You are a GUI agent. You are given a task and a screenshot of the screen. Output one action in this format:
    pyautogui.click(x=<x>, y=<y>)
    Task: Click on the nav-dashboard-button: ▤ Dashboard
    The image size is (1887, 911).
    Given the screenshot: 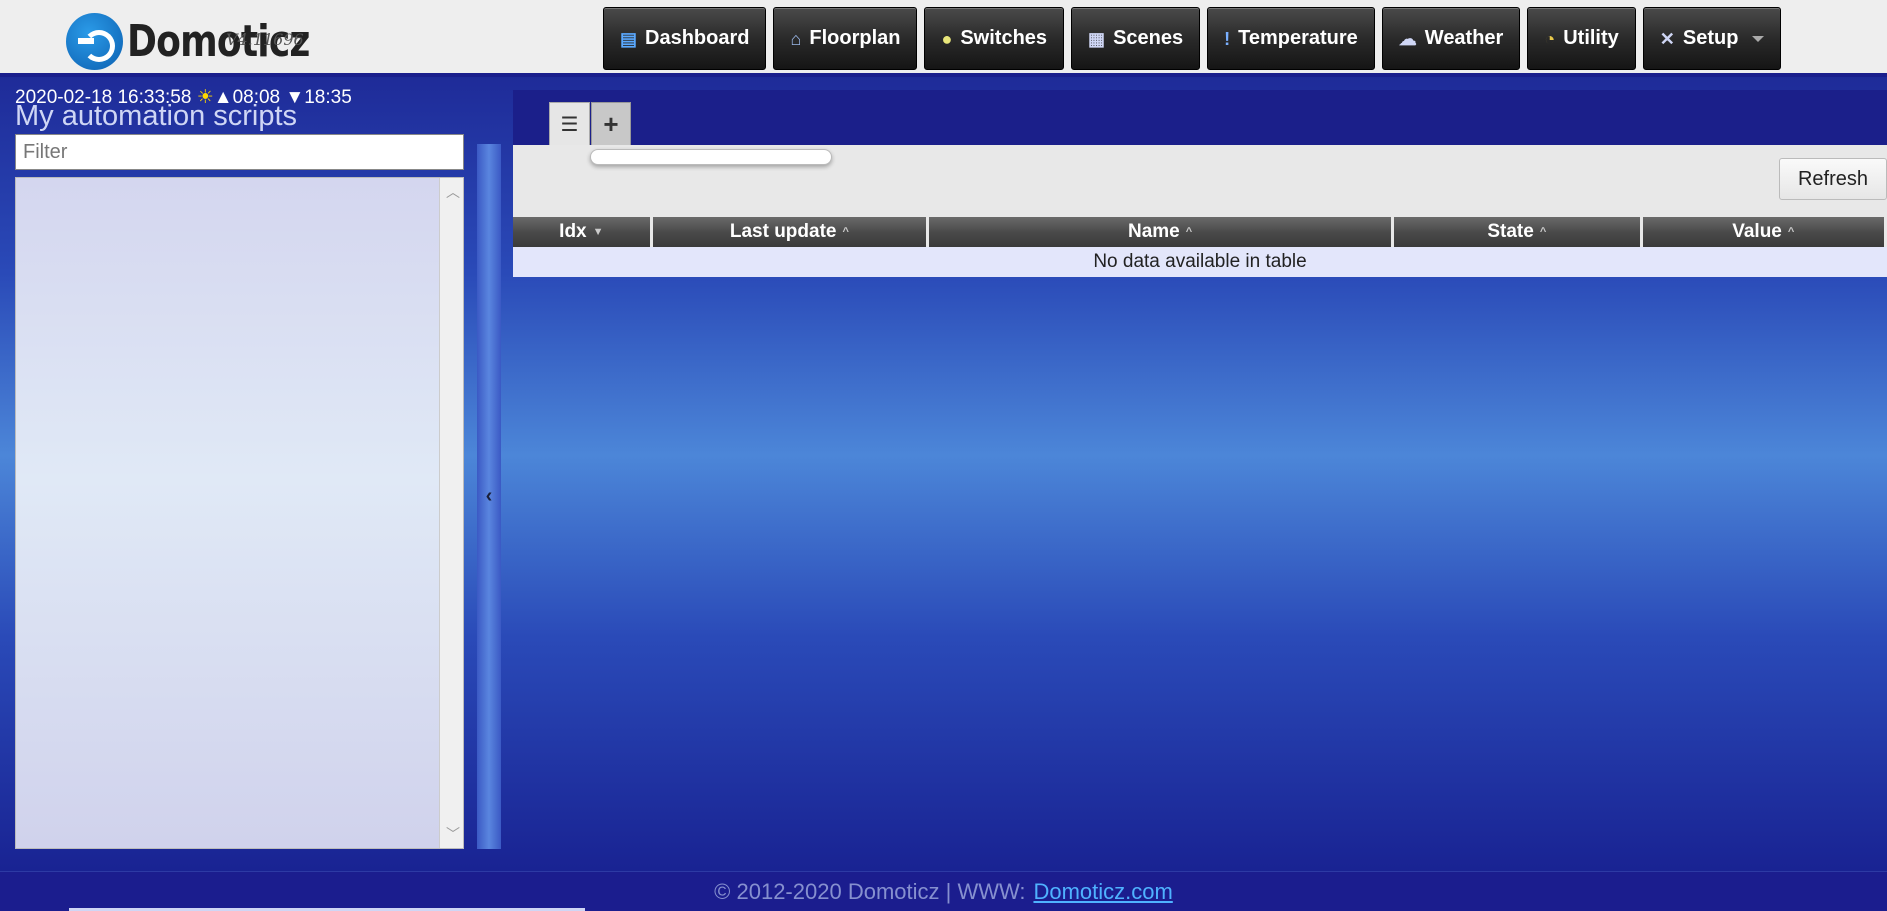 What is the action you would take?
    pyautogui.click(x=685, y=38)
    